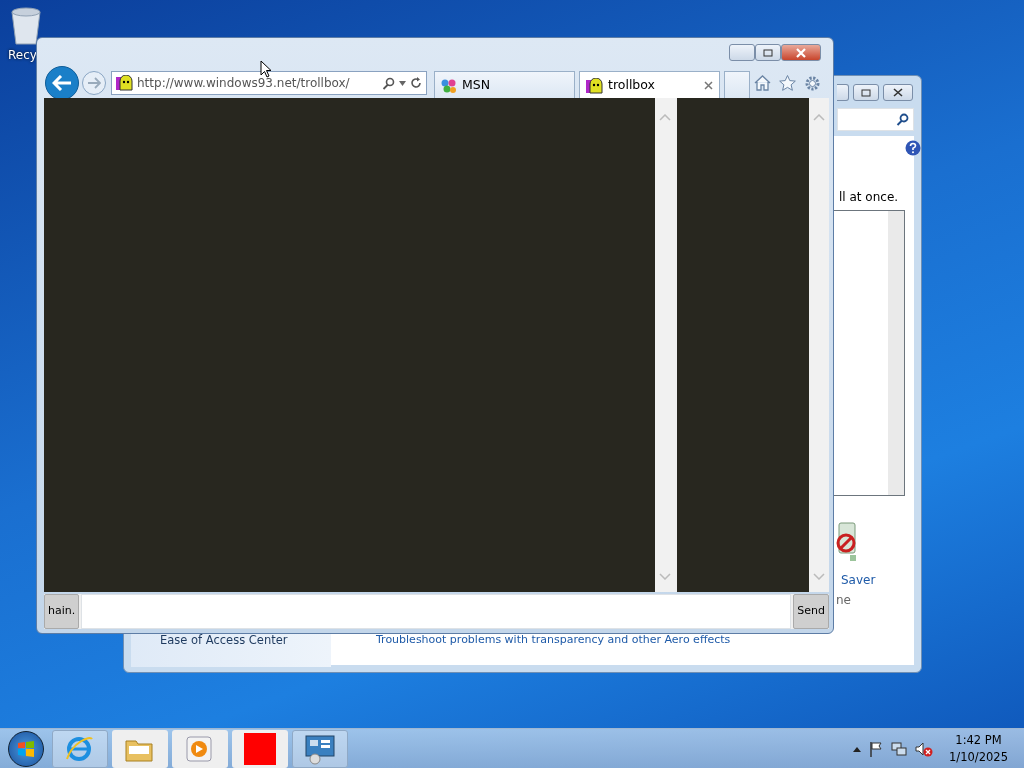 This screenshot has width=1024, height=768. Describe the element at coordinates (875, 119) in the screenshot. I see `search-field` at that location.